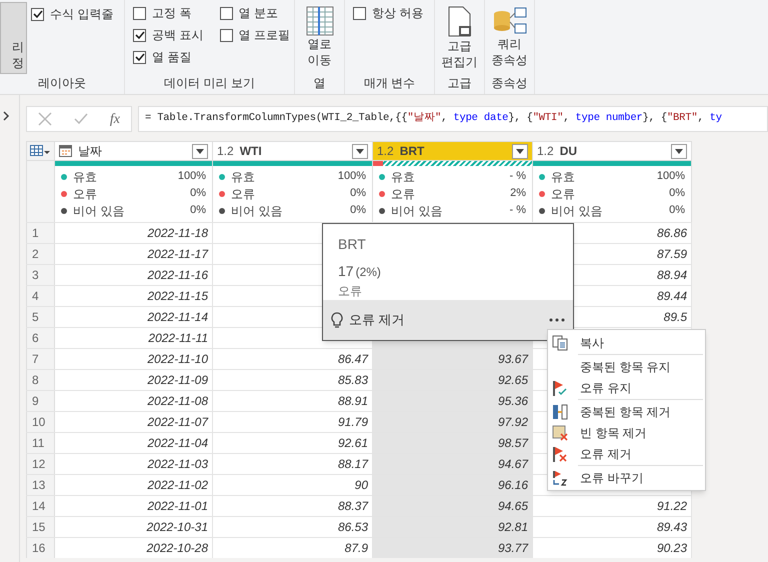 The image size is (768, 562). What do you see at coordinates (178, 35) in the screenshot?
I see `checkbox-label: 공백 표시` at bounding box center [178, 35].